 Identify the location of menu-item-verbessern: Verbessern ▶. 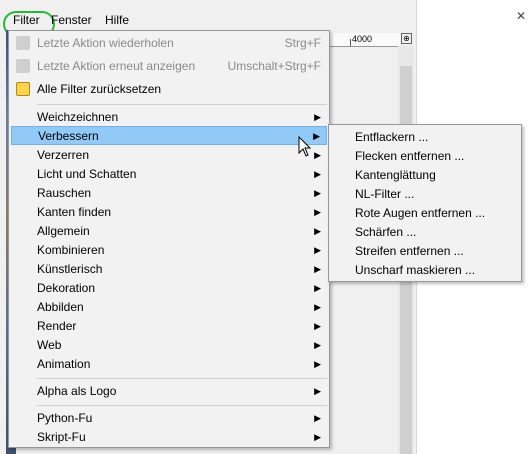
(169, 135).